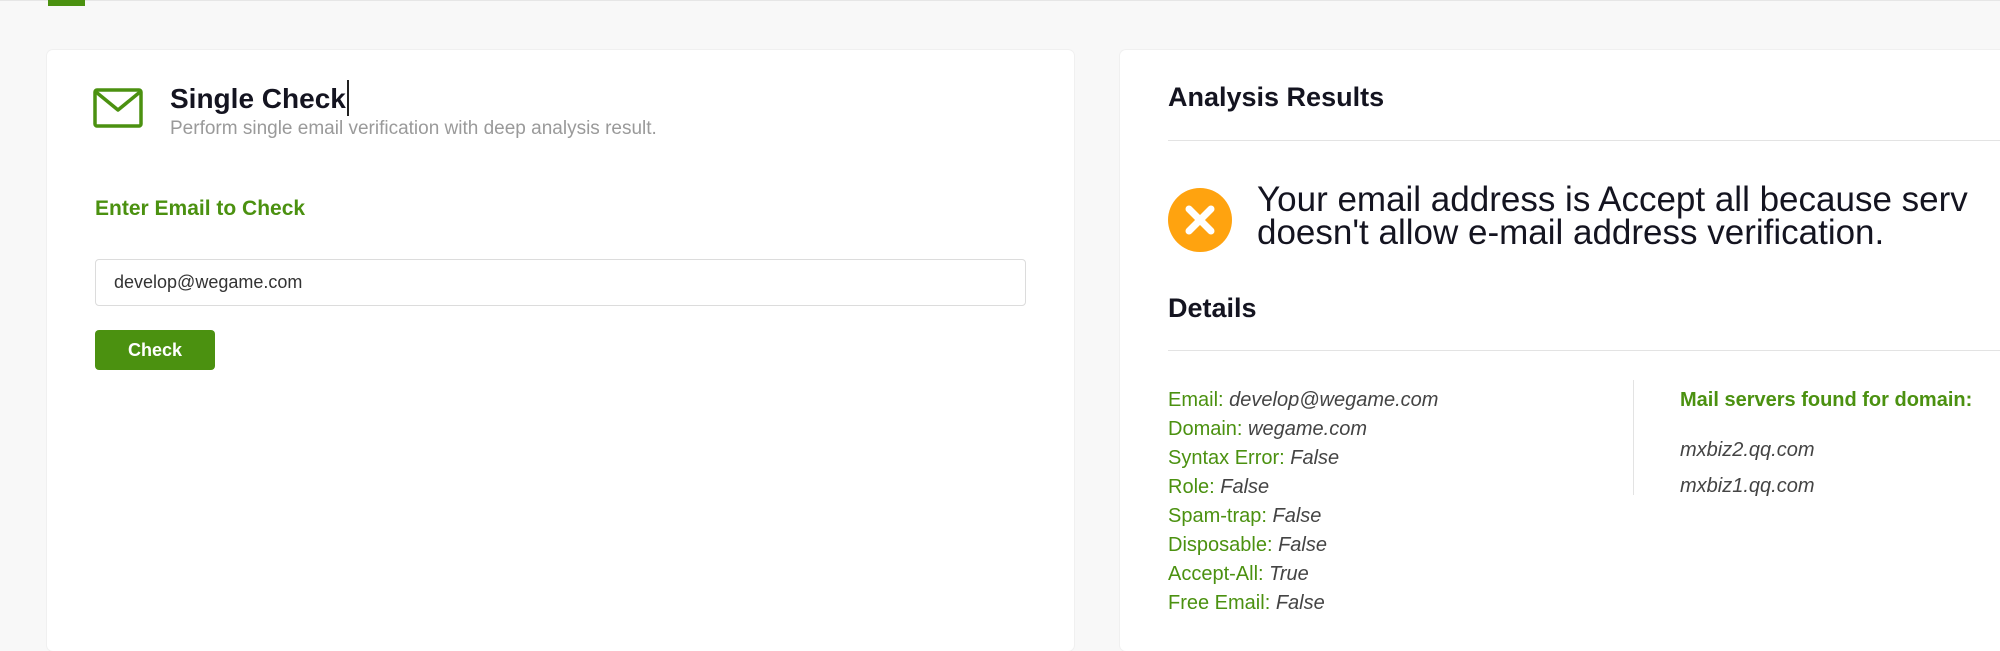 The image size is (2000, 651). Describe the element at coordinates (1747, 486) in the screenshot. I see `mail-server-item: mxbiz1.qq.com` at that location.